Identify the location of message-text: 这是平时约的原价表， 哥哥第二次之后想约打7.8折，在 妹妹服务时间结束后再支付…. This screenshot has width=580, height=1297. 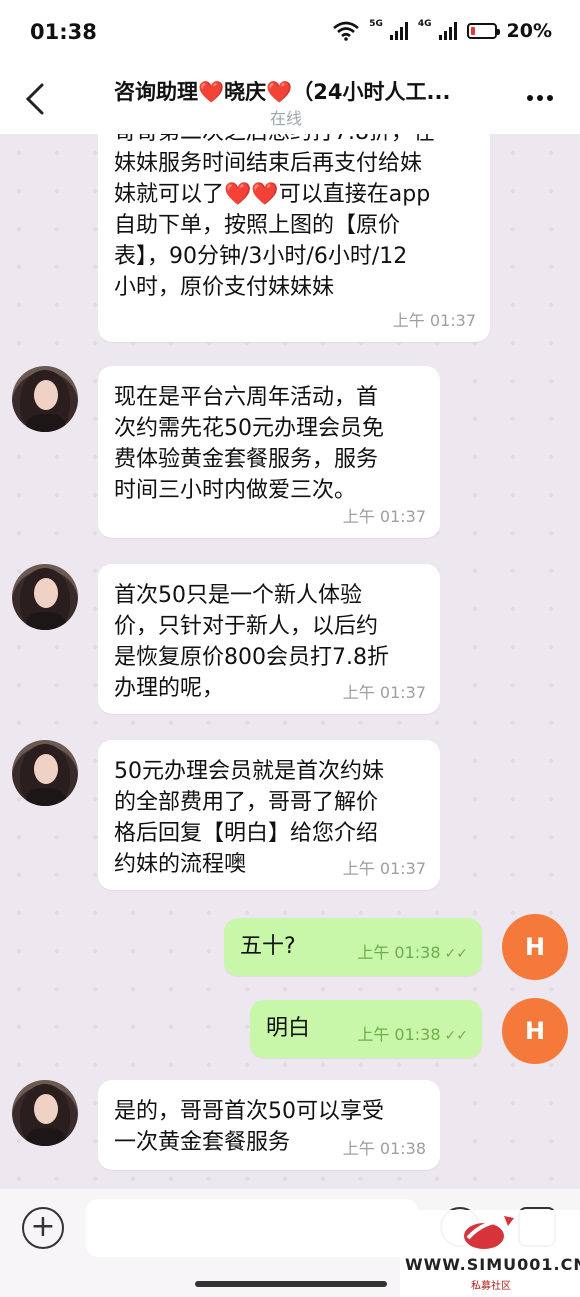
(274, 217).